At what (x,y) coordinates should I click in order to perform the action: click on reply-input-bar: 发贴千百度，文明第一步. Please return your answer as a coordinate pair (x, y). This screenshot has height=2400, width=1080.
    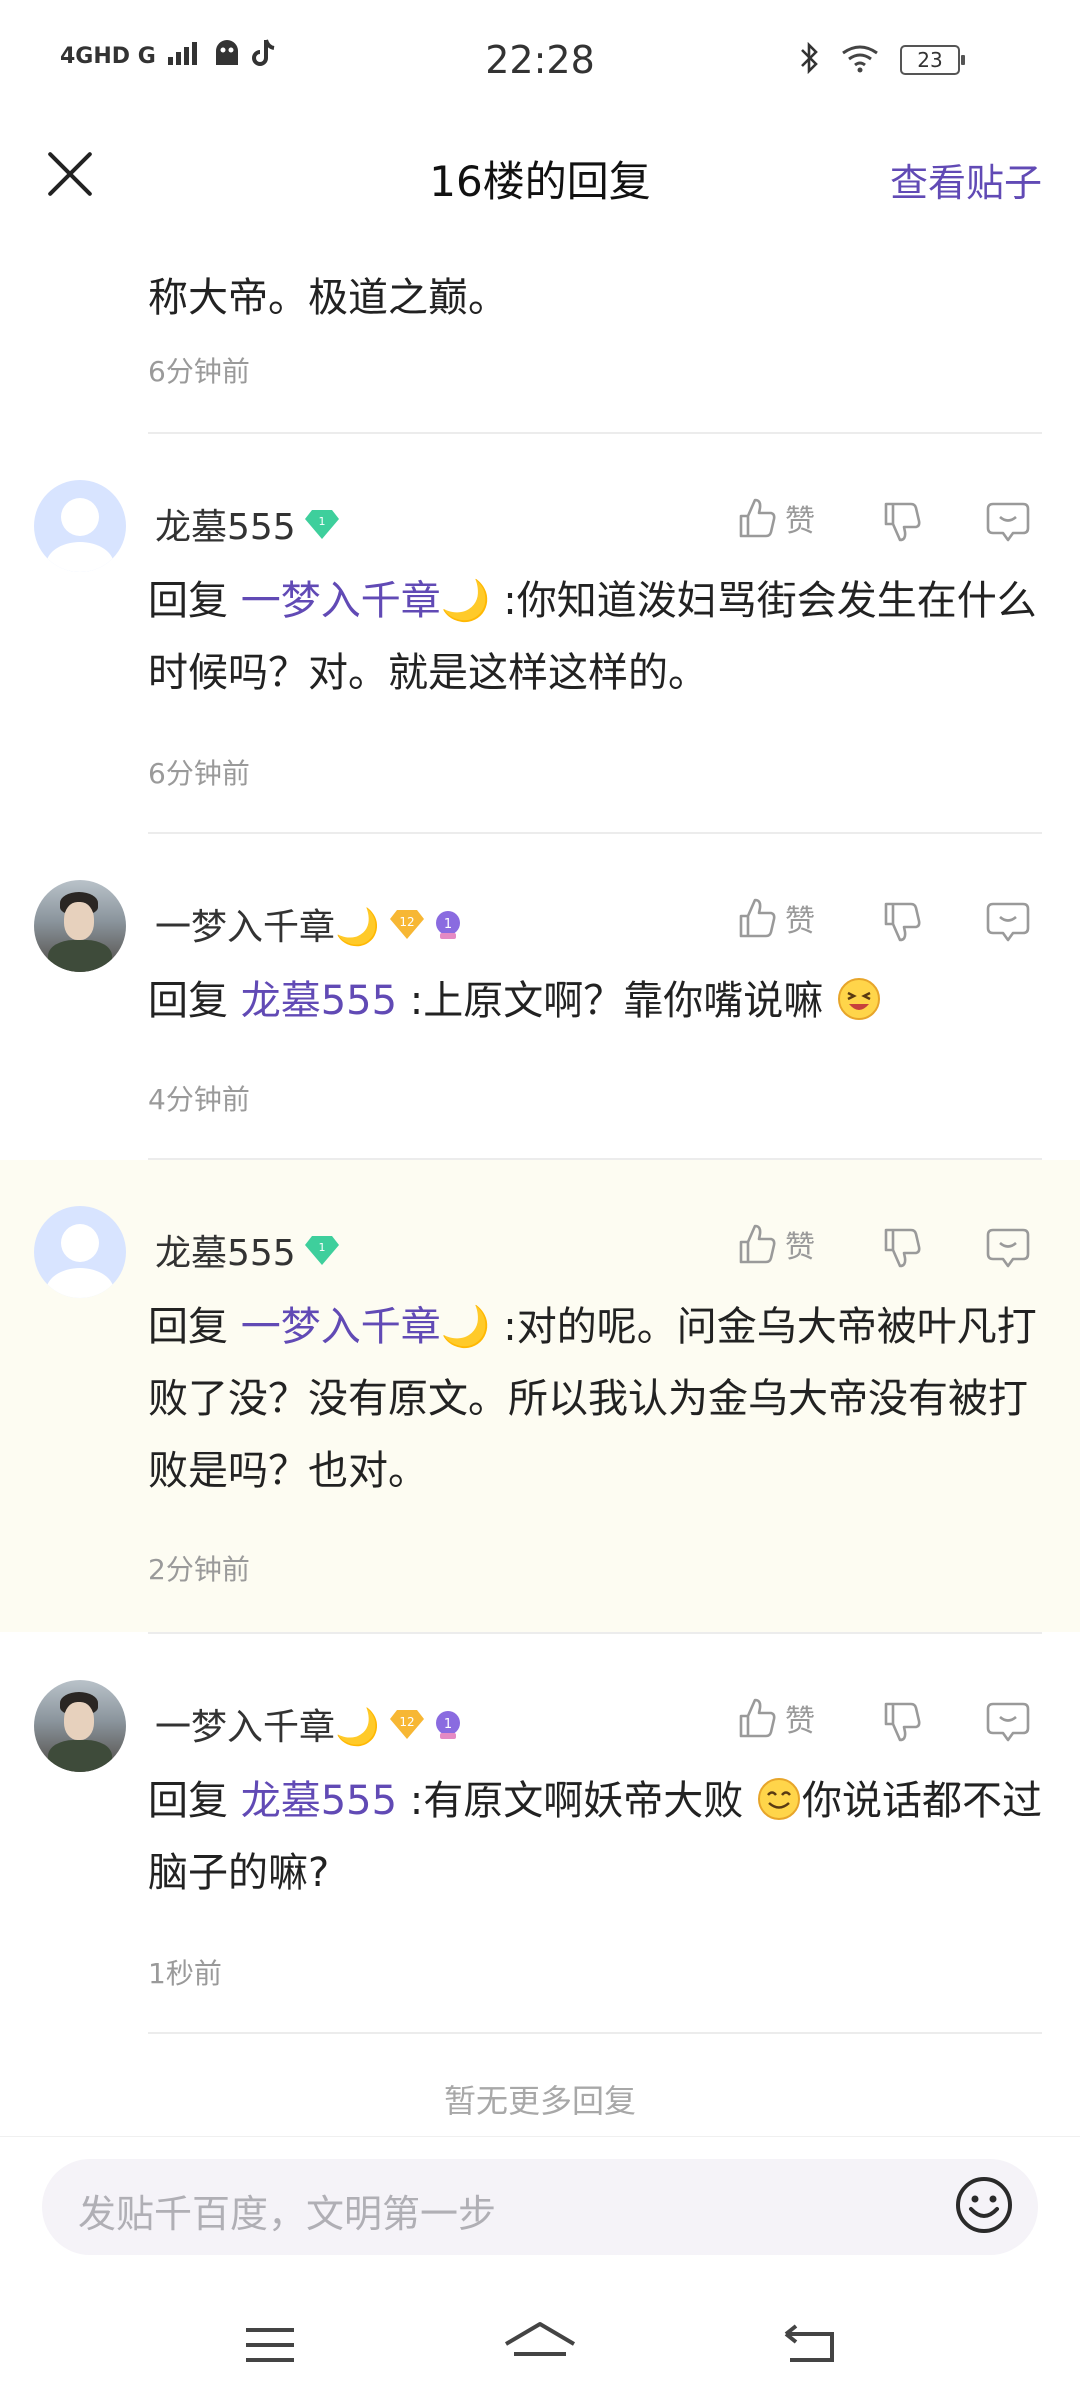
    Looking at the image, I should click on (540, 2213).